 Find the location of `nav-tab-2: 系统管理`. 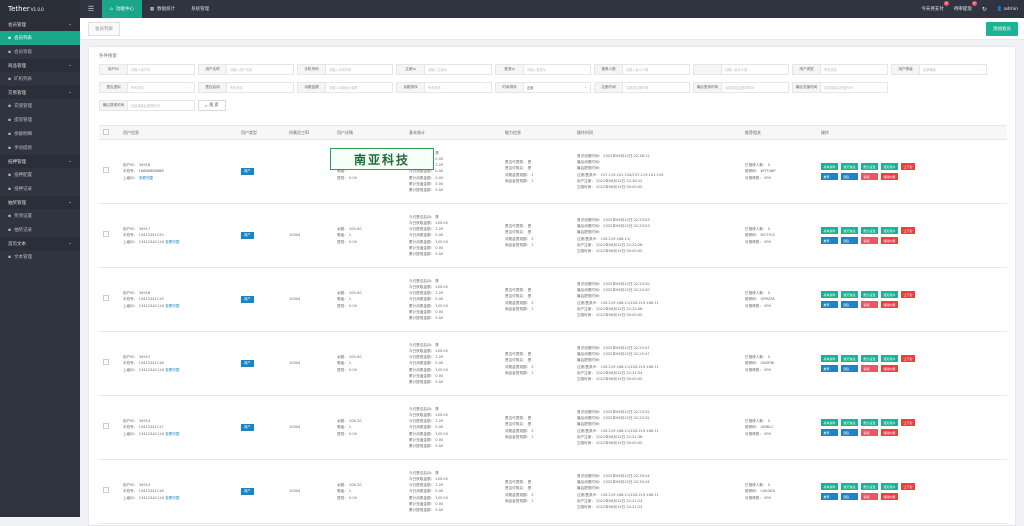

nav-tab-2: 系统管理 is located at coordinates (200, 9).